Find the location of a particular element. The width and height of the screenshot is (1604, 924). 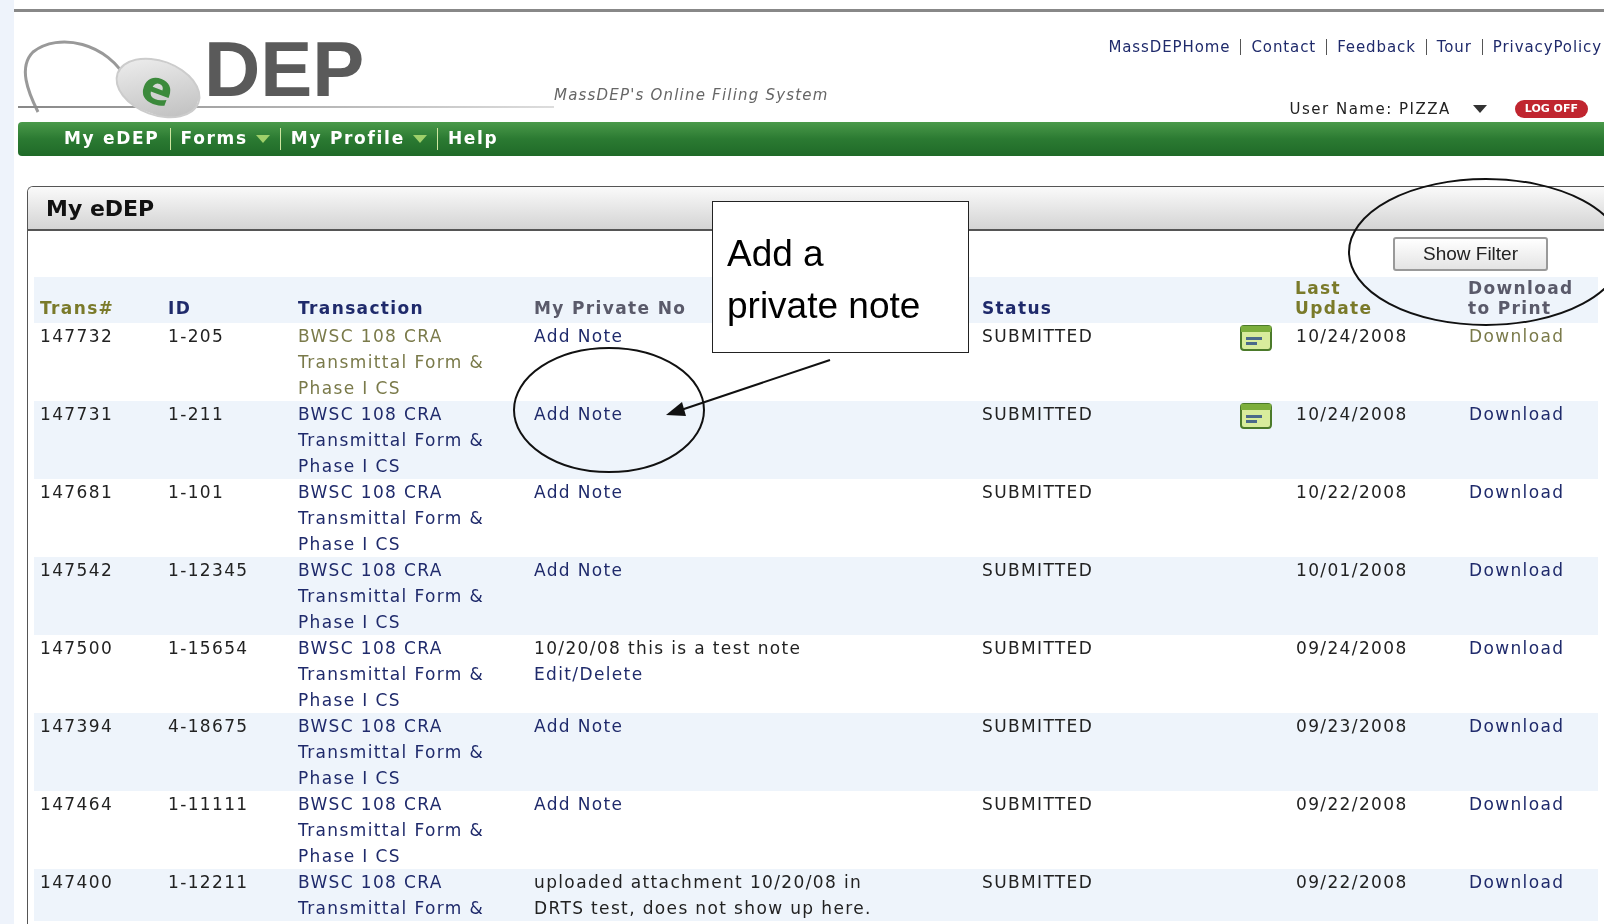

table-cell: 4-18675 is located at coordinates (208, 726).